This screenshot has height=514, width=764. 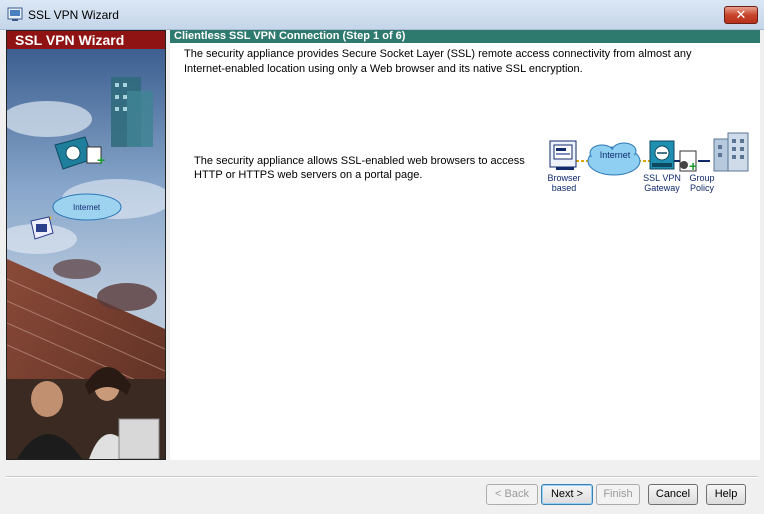 I want to click on gateway-label-line1: SSL VPN, so click(x=662, y=178).